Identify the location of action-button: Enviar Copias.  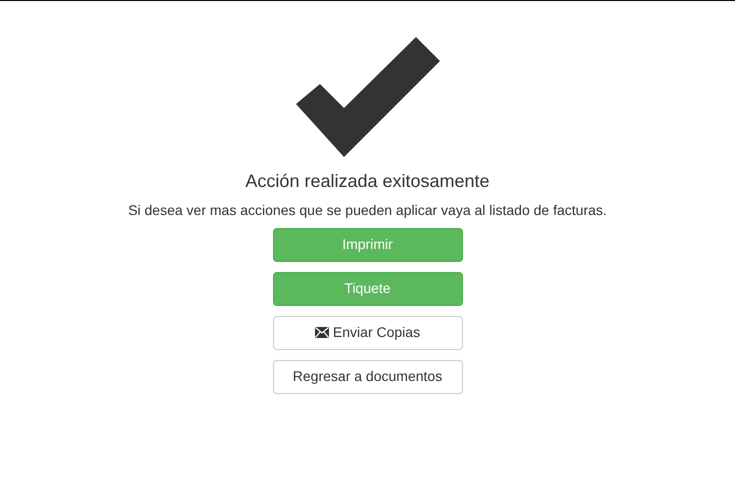
(367, 333).